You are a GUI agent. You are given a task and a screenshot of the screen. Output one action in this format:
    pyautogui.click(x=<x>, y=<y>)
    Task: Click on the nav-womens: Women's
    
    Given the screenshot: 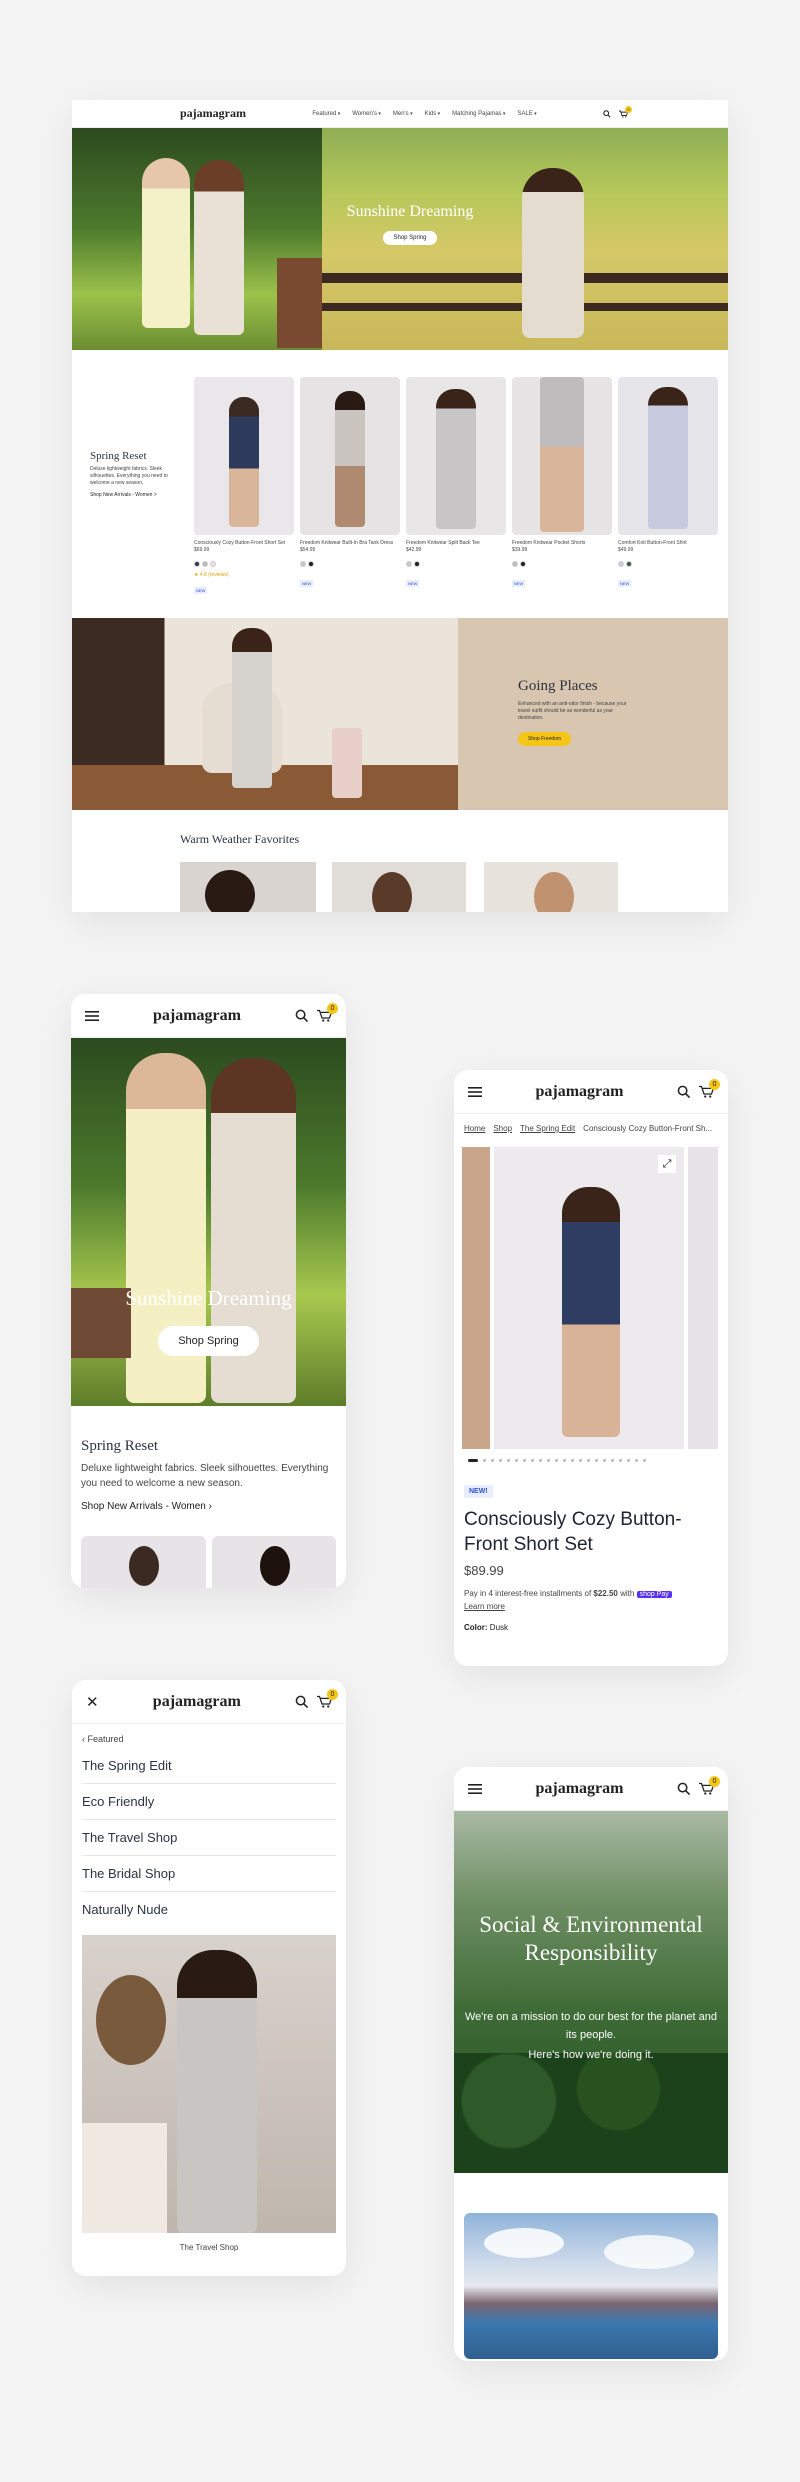 What is the action you would take?
    pyautogui.click(x=366, y=114)
    